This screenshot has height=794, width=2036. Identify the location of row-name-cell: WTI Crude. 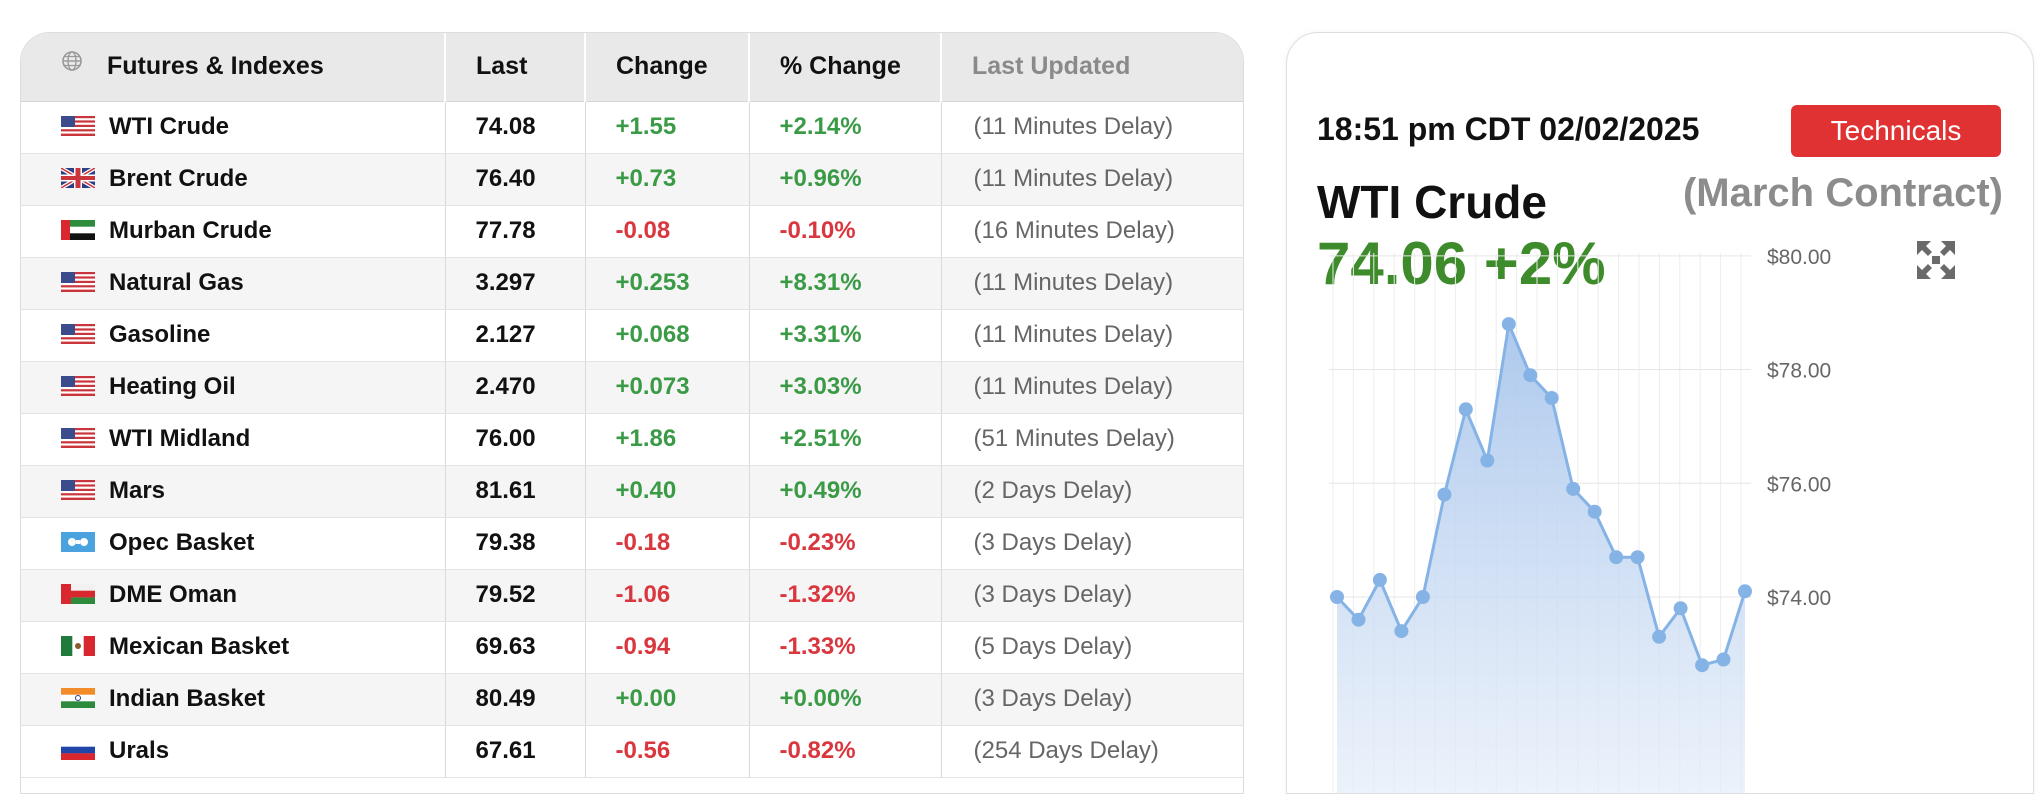
(233, 127).